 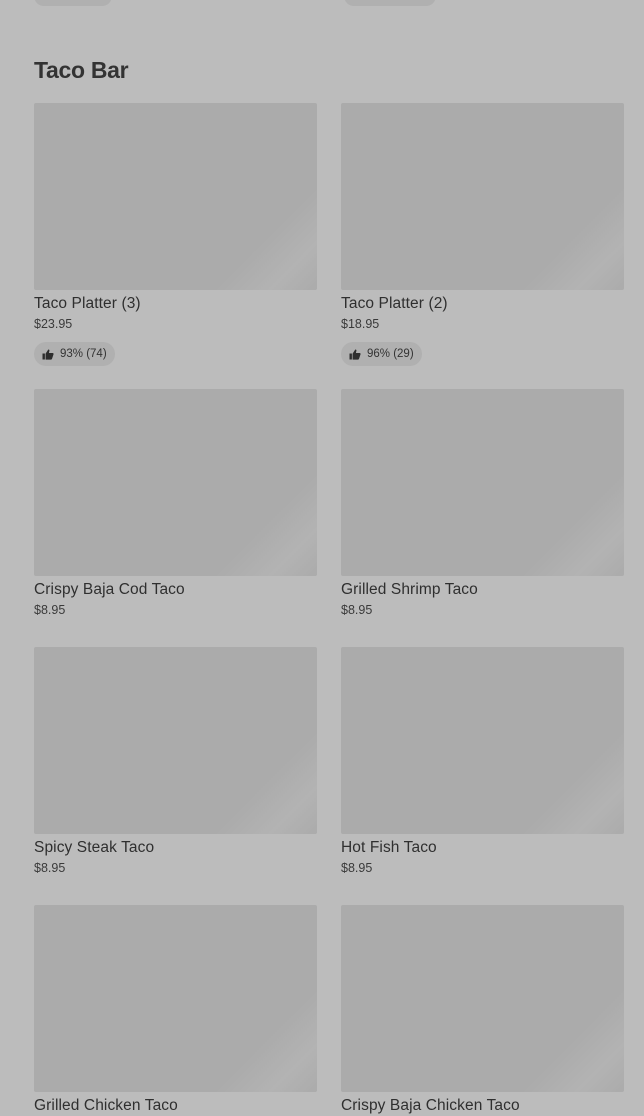 I want to click on menu-item-card: Taco Platter (3) $23.95 93% (74), so click(x=175, y=246).